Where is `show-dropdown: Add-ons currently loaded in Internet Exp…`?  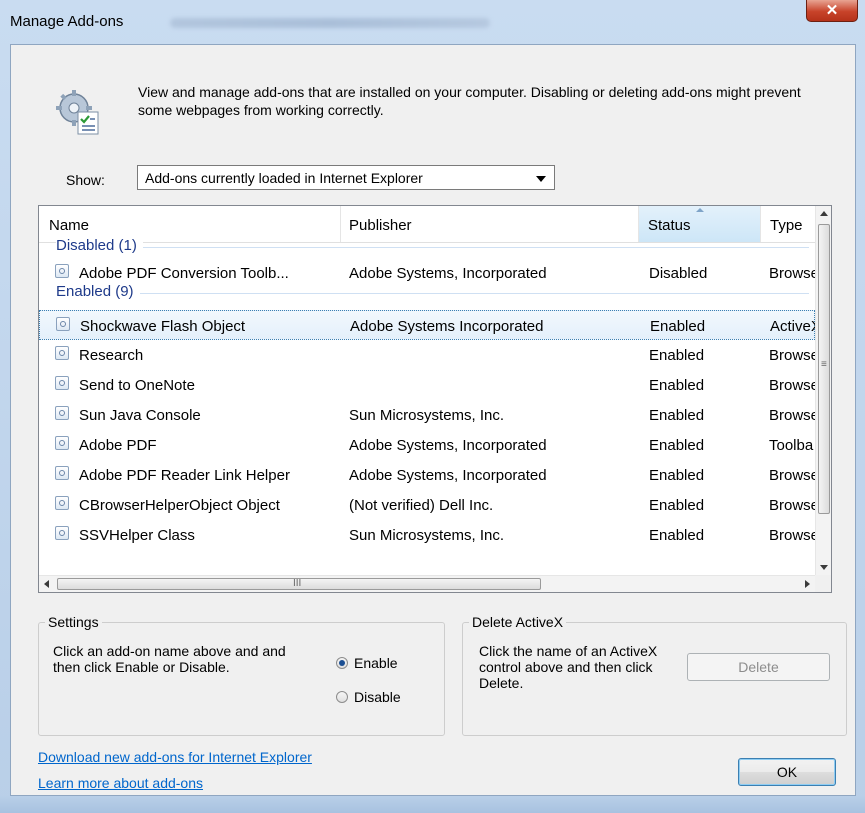 show-dropdown: Add-ons currently loaded in Internet Exp… is located at coordinates (346, 177).